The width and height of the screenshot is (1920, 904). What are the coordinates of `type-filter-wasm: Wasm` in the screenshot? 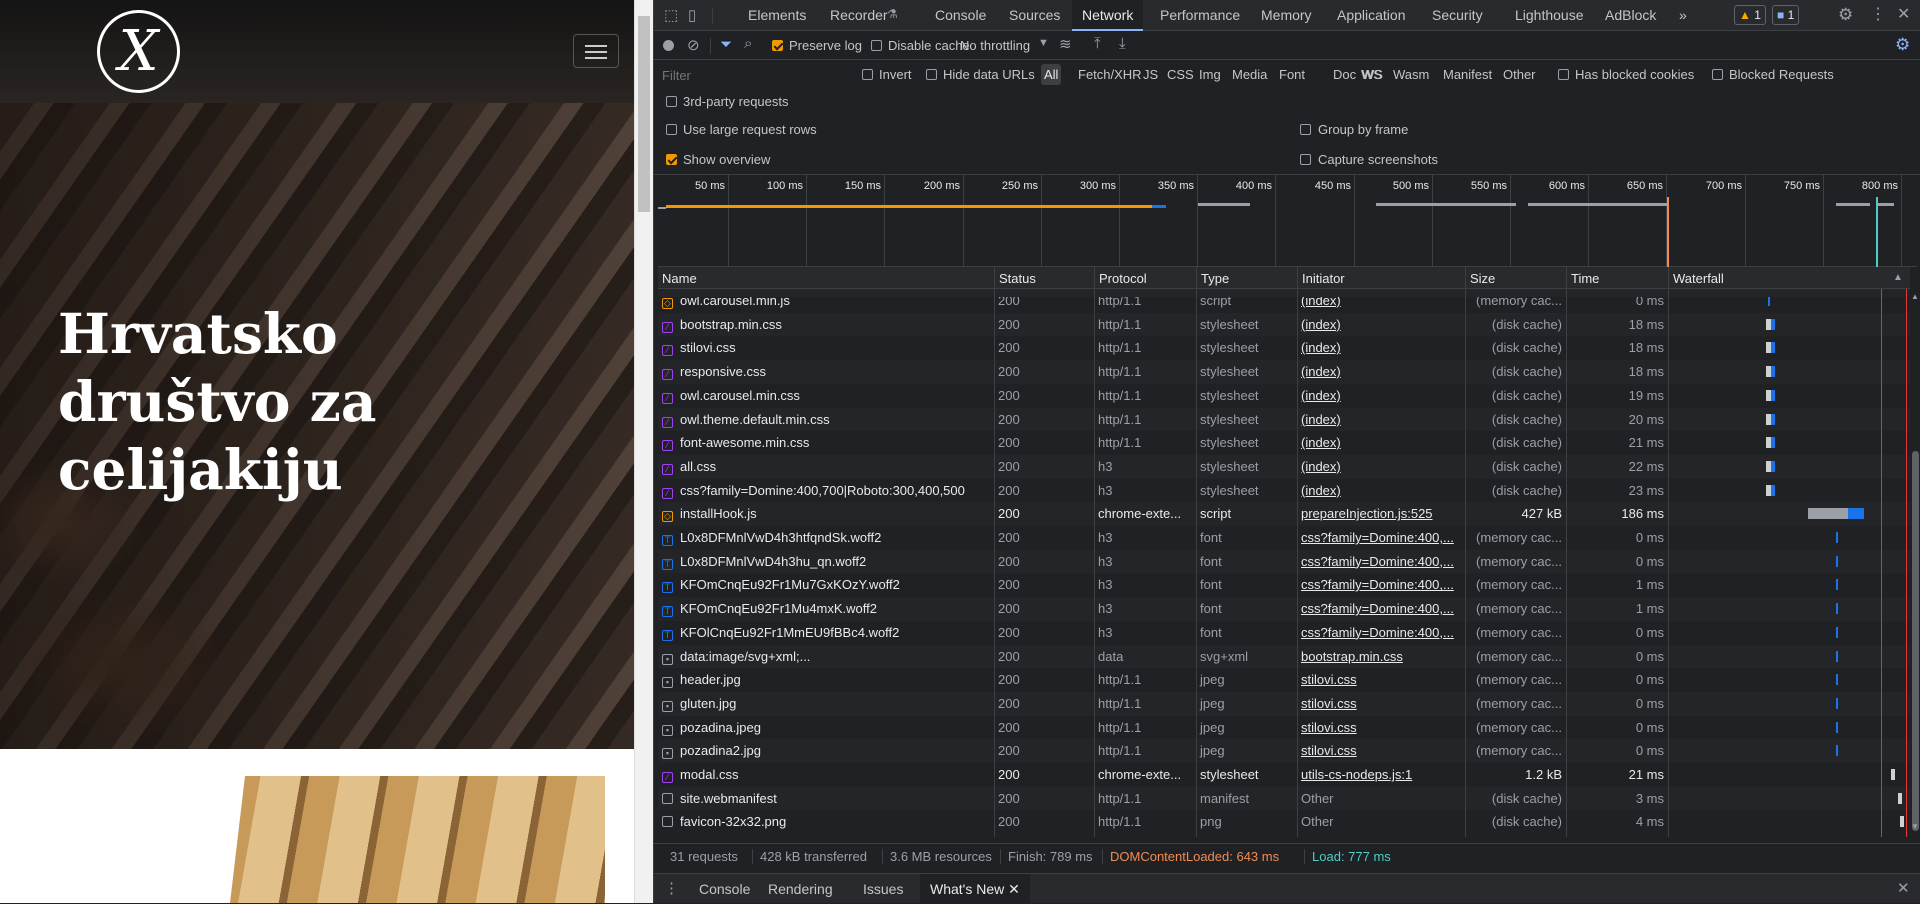 It's located at (1411, 74).